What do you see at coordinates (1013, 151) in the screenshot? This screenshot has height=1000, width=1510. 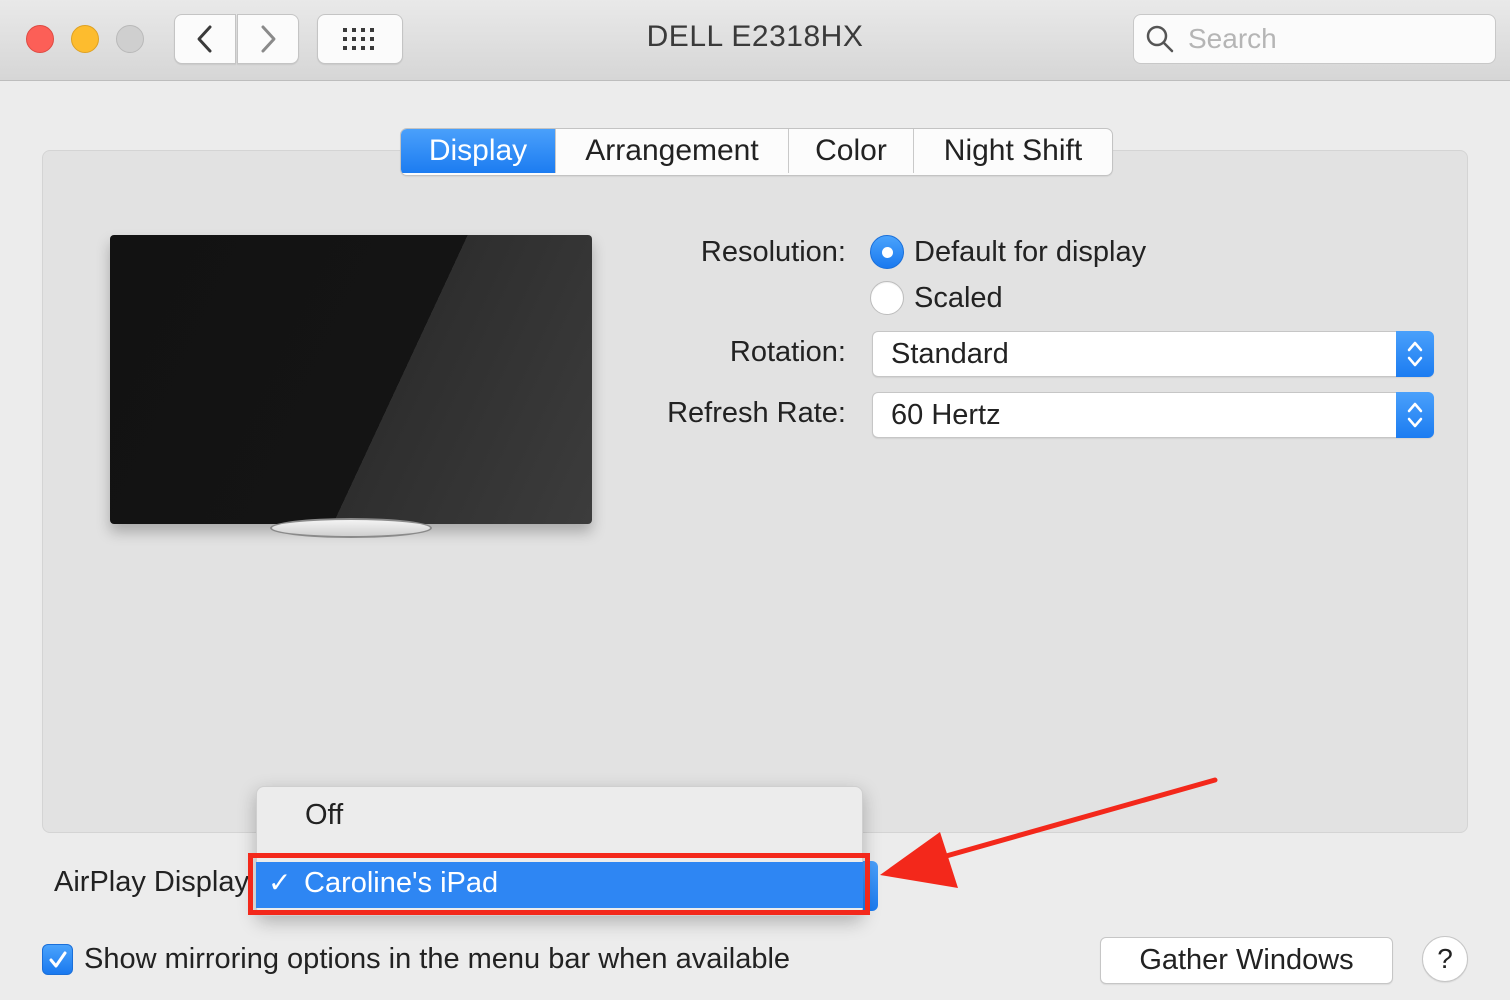 I see `tab-night-shift: Night Shift` at bounding box center [1013, 151].